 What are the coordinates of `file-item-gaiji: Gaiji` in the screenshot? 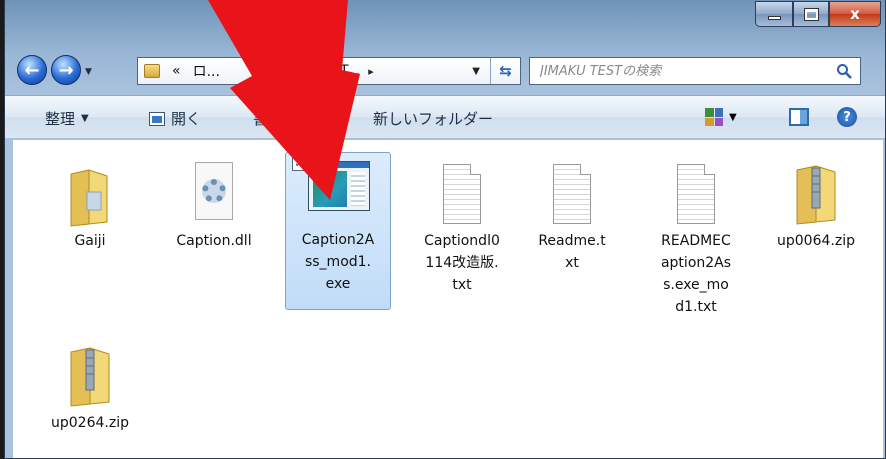 It's located at (90, 203).